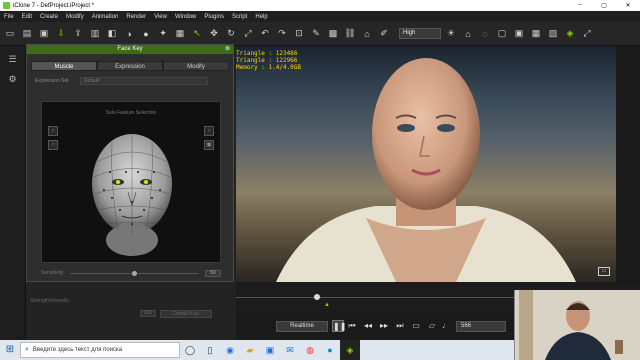 Image resolution: width=640 pixels, height=360 pixels. What do you see at coordinates (230, 350) in the screenshot?
I see `edge-icon: ◉` at bounding box center [230, 350].